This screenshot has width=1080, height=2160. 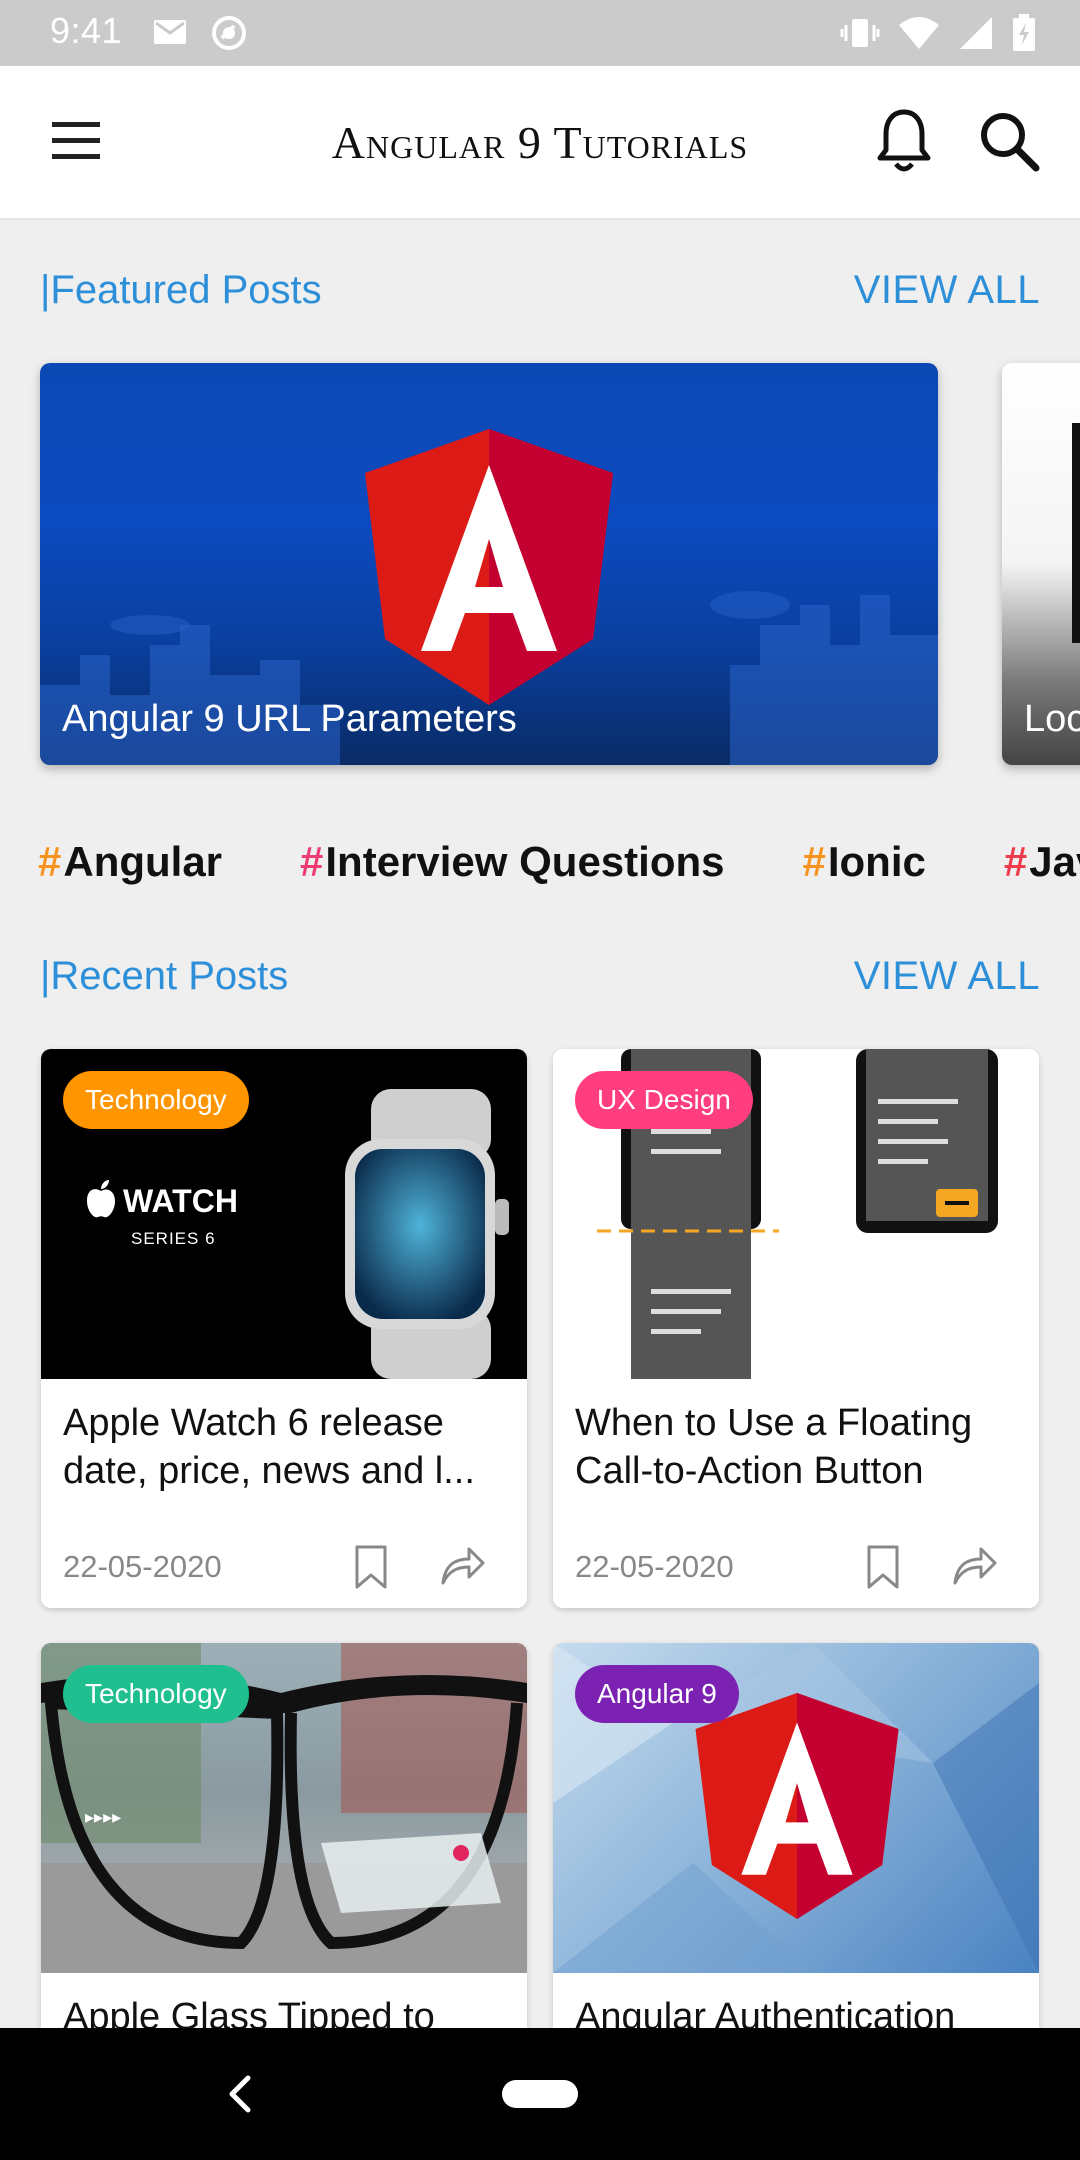 What do you see at coordinates (1052, 719) in the screenshot?
I see `featured-card-title: Loc` at bounding box center [1052, 719].